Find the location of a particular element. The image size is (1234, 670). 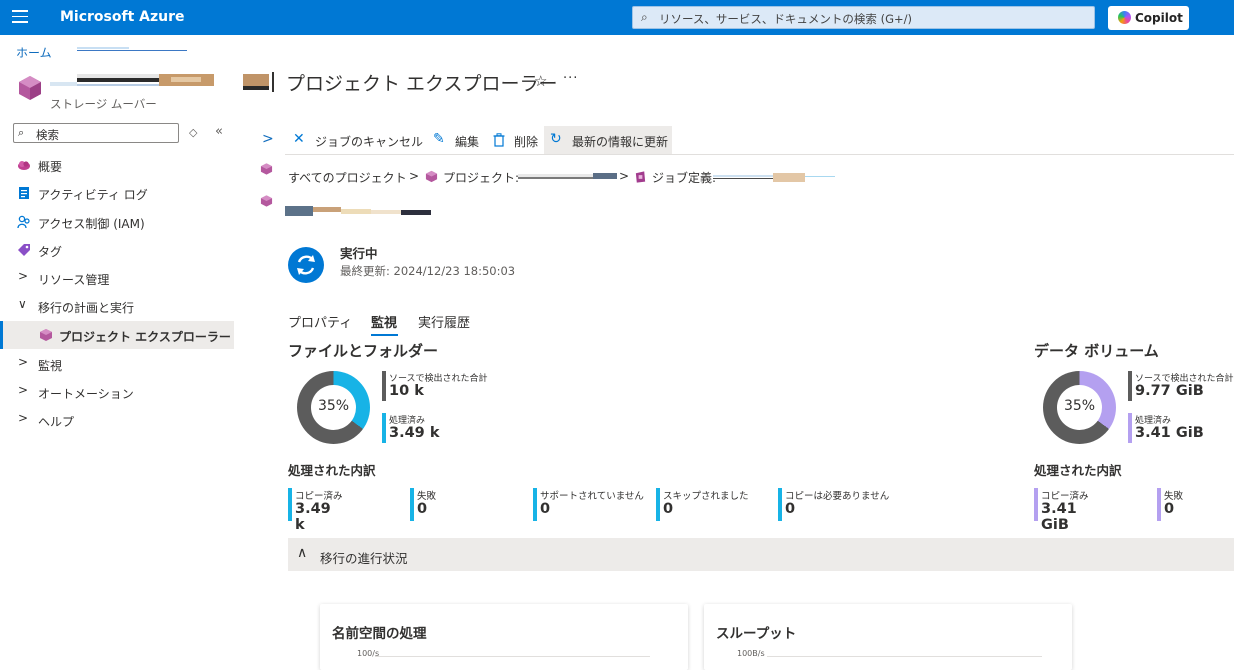

sidebar-item-automation: > オートメーション is located at coordinates (117, 392).